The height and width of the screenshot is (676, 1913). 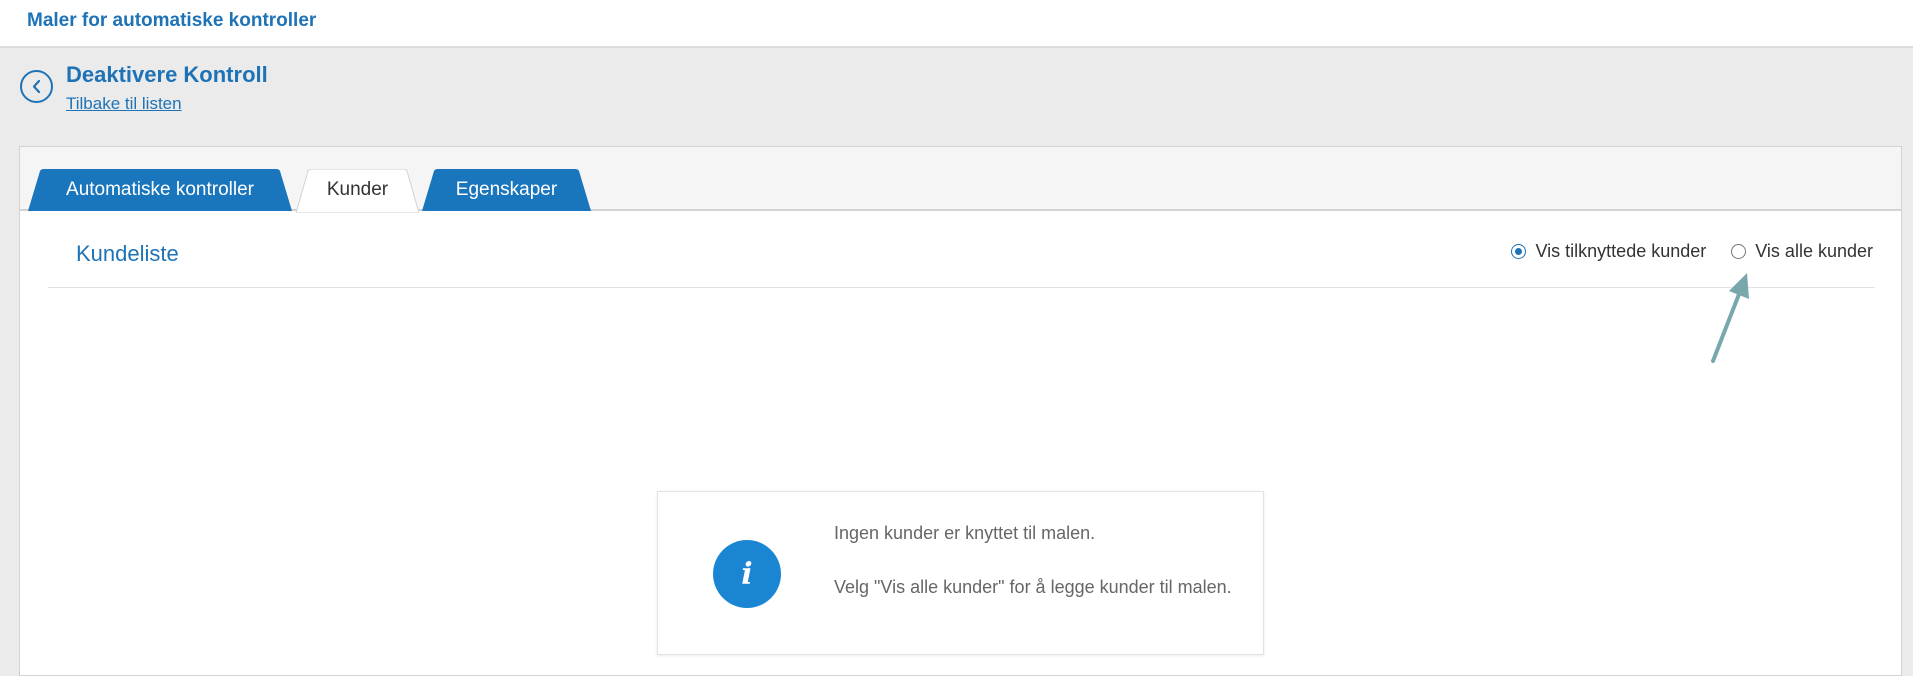 I want to click on radio-vis-tilknyttede-kunder: Vis tilknyttede kunder, so click(x=1608, y=251).